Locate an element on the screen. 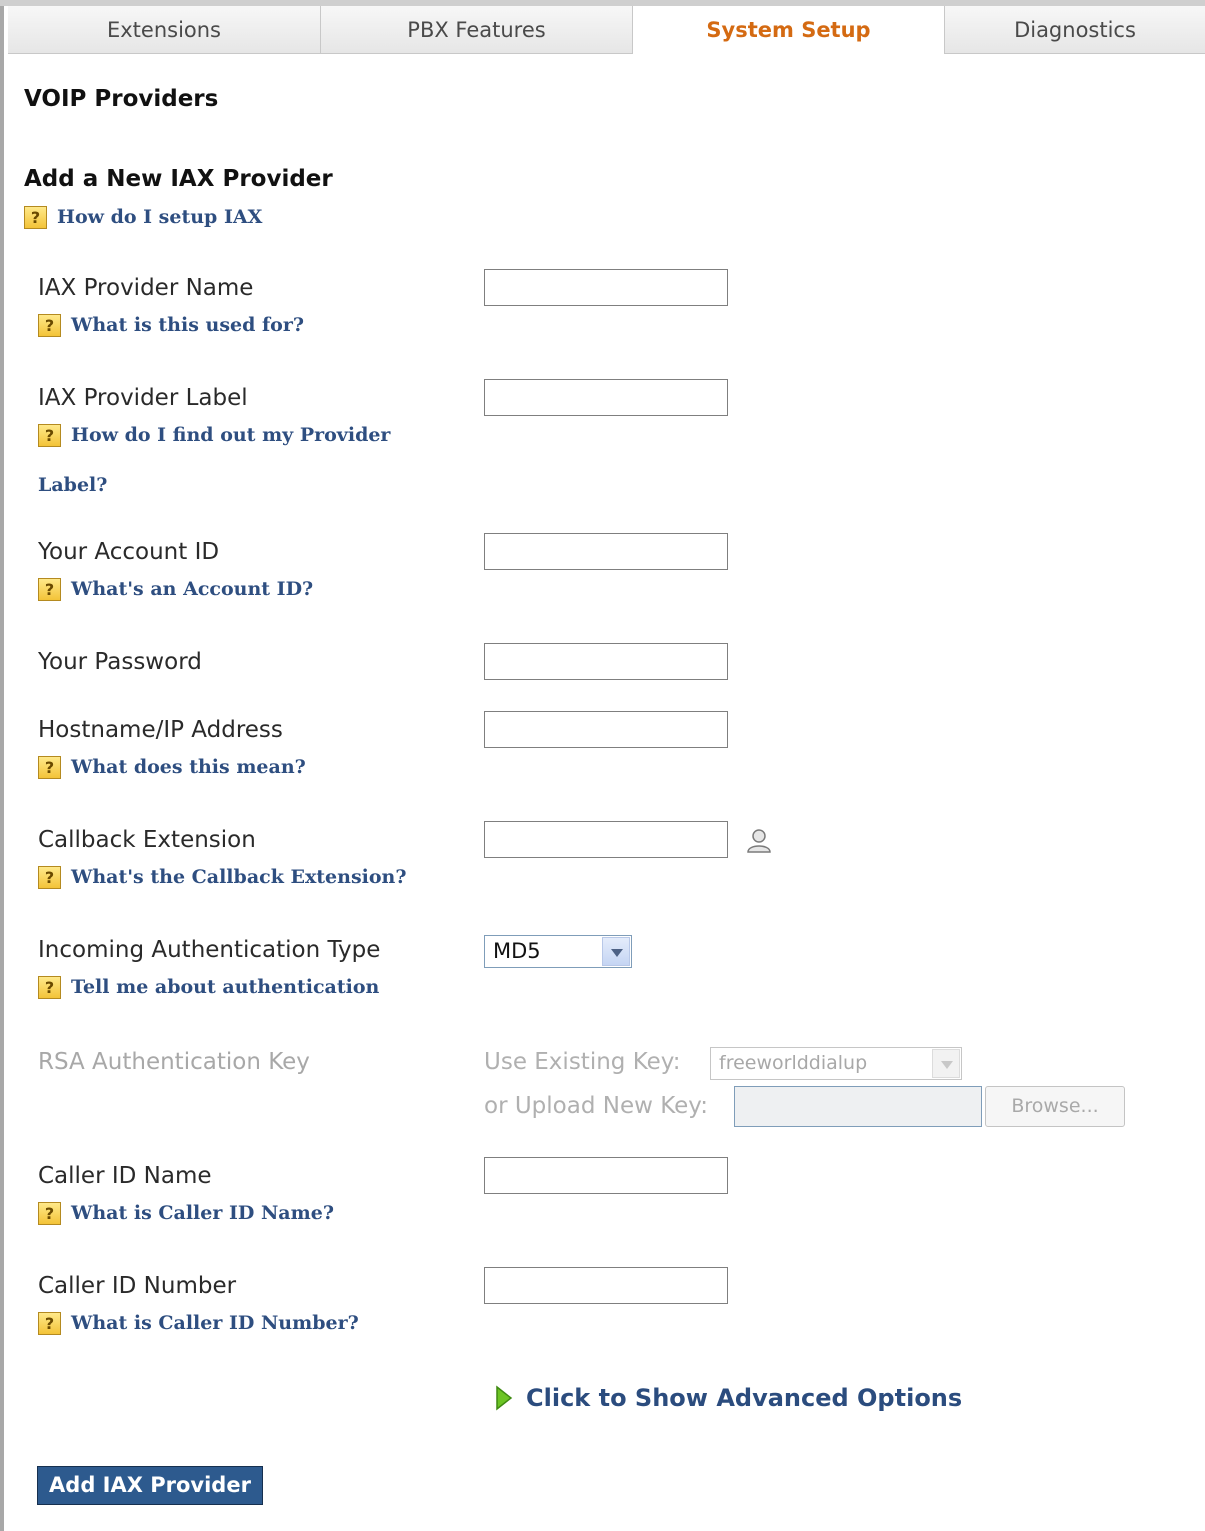 The height and width of the screenshot is (1531, 1205). user-picker-icon is located at coordinates (759, 841).